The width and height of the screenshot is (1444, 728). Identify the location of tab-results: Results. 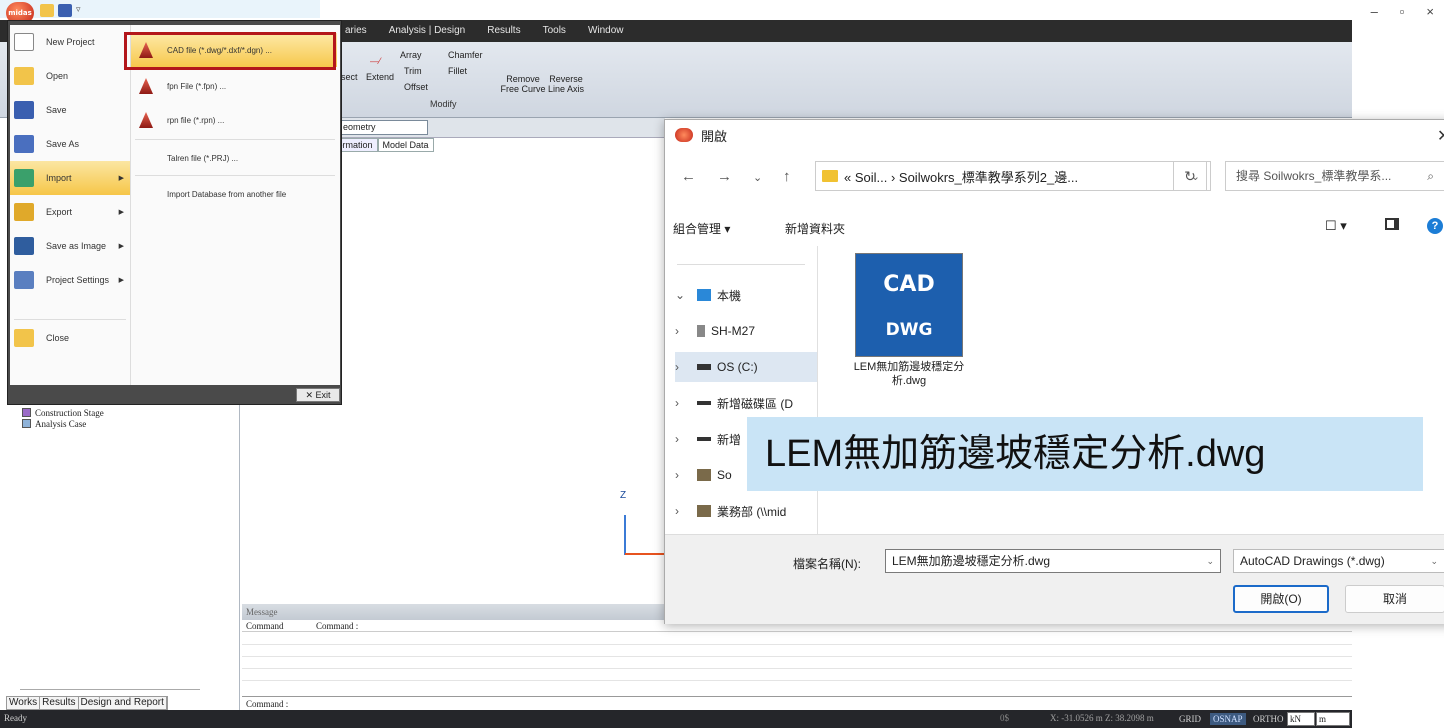
(59, 703).